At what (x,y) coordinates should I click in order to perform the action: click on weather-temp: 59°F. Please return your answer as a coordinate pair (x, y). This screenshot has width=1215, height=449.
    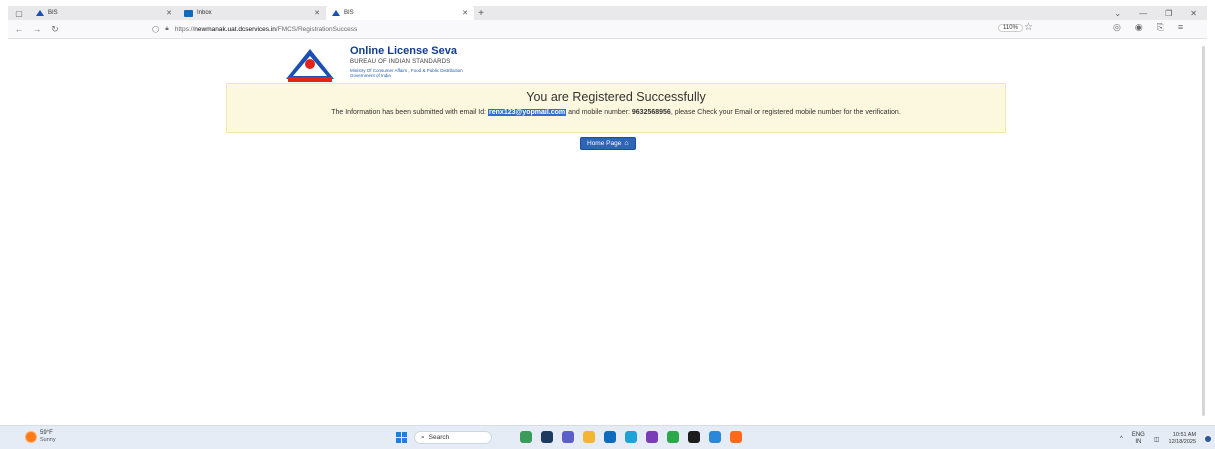
    Looking at the image, I should click on (46, 433).